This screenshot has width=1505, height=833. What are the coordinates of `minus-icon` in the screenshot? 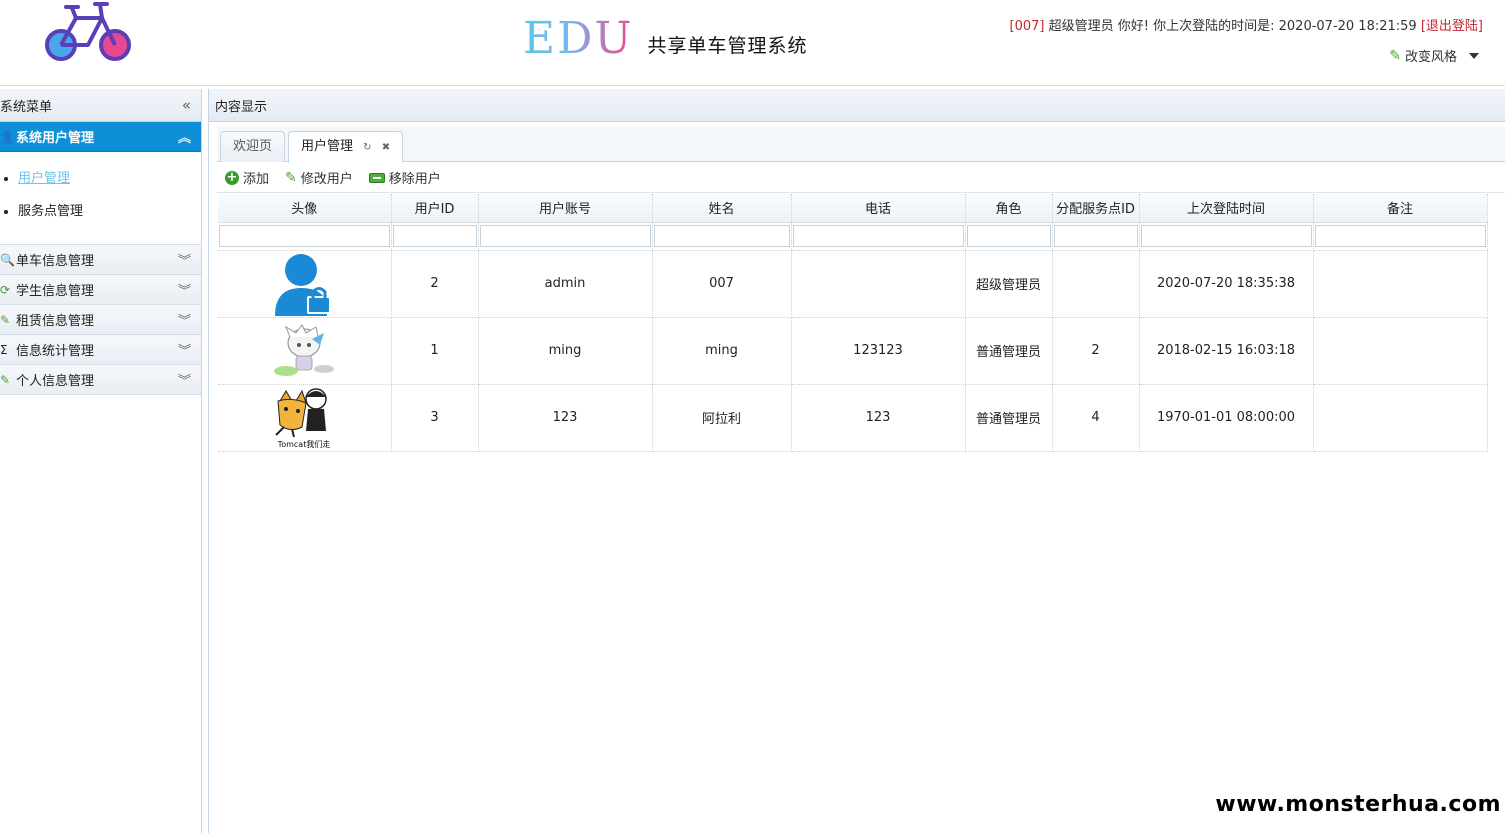 It's located at (376, 177).